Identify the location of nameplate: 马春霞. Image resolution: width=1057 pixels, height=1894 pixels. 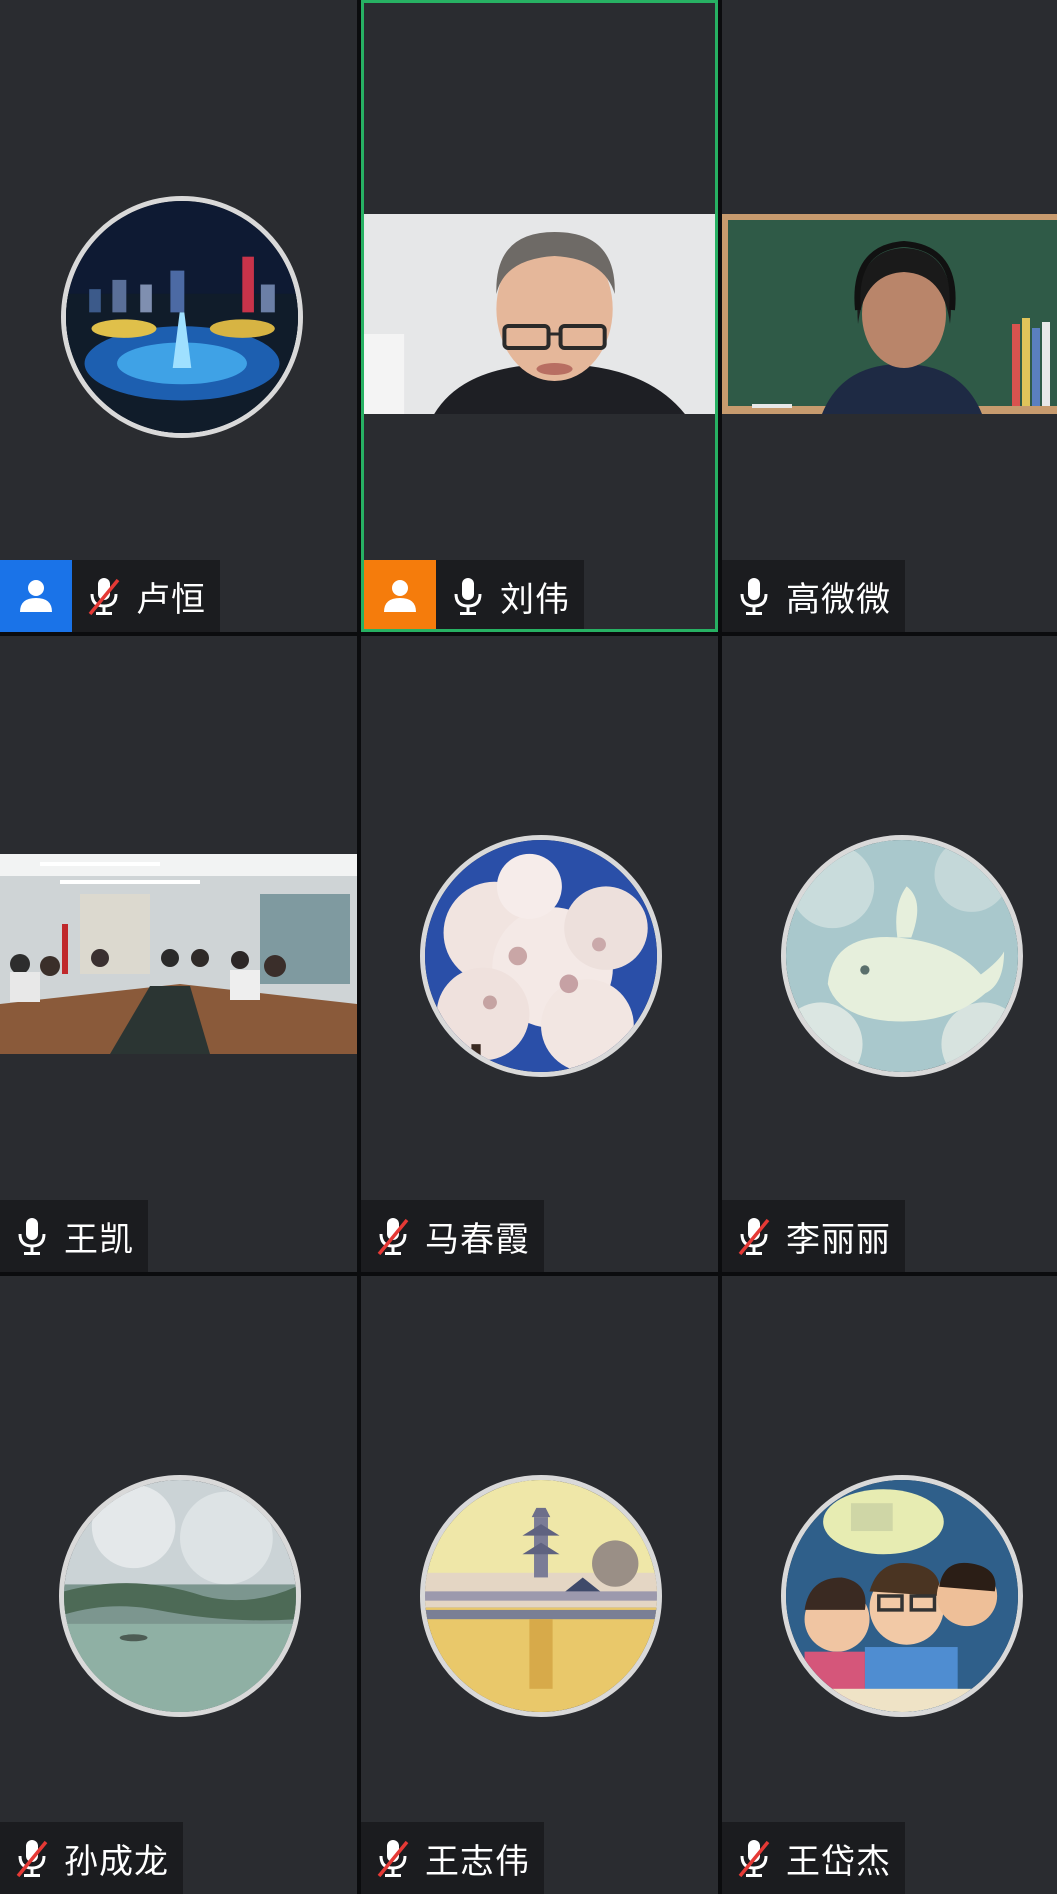
(452, 1236).